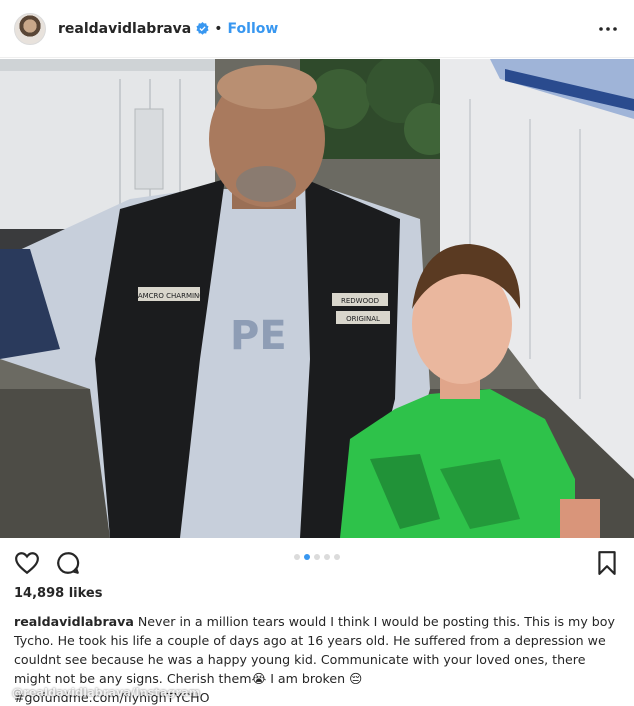 The width and height of the screenshot is (634, 706). Describe the element at coordinates (168, 296) in the screenshot. I see `vest-patch-left: SAMCRO CHARMING` at that location.